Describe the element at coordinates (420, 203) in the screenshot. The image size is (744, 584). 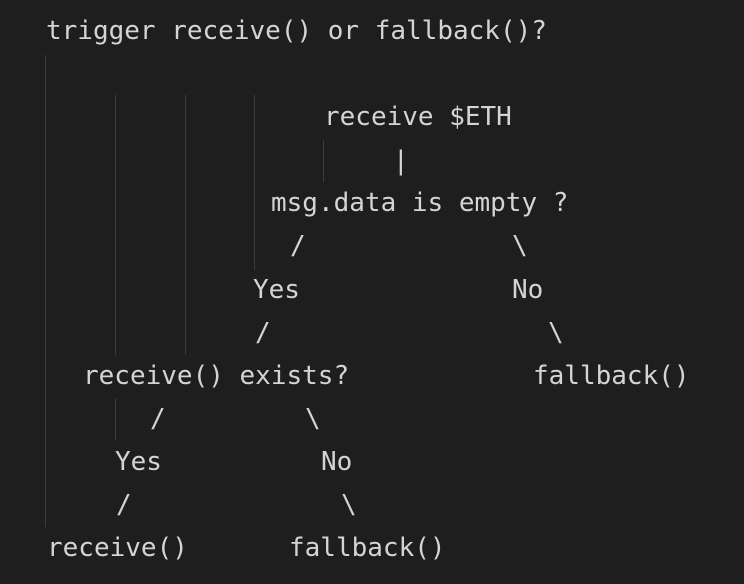
I see `msg-data-question: msg.data is empty ?` at that location.